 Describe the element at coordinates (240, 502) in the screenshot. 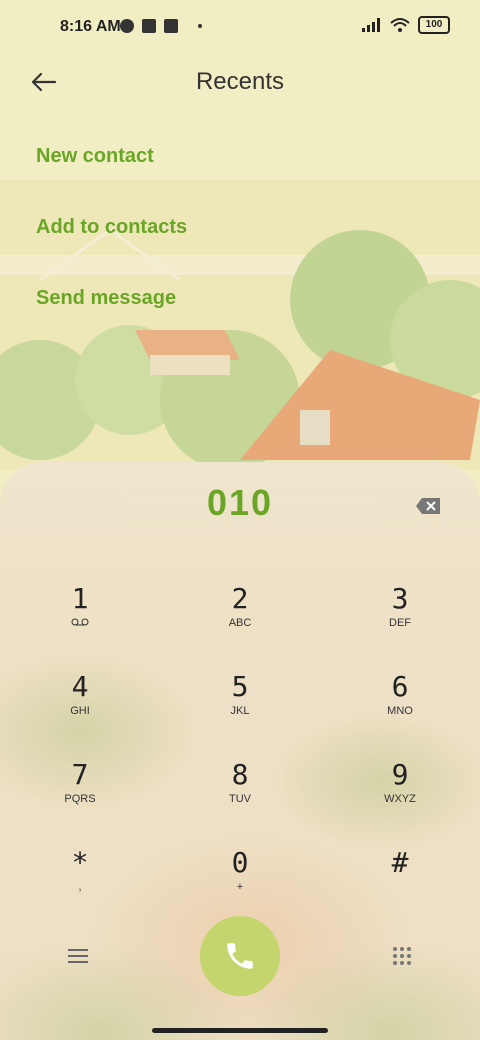

I see `dialed-number: 010` at that location.